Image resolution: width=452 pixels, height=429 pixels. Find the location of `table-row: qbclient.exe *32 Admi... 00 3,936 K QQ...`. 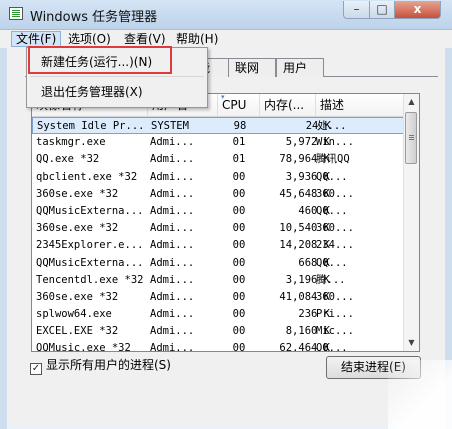

table-row: qbclient.exe *32 Admi... 00 3,936 K QQ... is located at coordinates (218, 177).